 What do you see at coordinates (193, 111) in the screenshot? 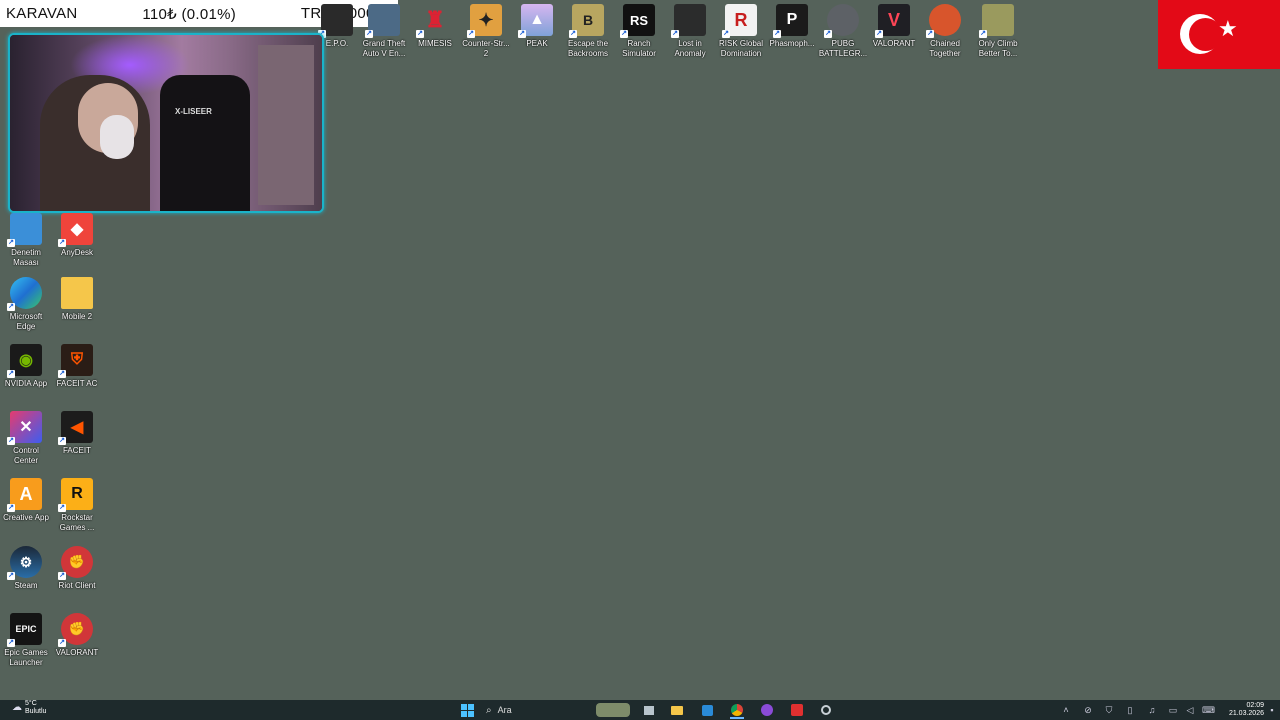
I see `chair-brand-logo: X-LISEER` at bounding box center [193, 111].